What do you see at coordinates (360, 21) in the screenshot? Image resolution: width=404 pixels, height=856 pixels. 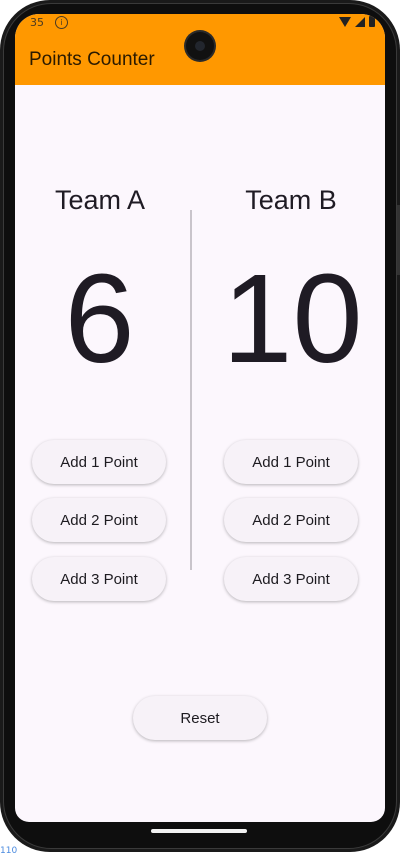 I see `signal-icon` at bounding box center [360, 21].